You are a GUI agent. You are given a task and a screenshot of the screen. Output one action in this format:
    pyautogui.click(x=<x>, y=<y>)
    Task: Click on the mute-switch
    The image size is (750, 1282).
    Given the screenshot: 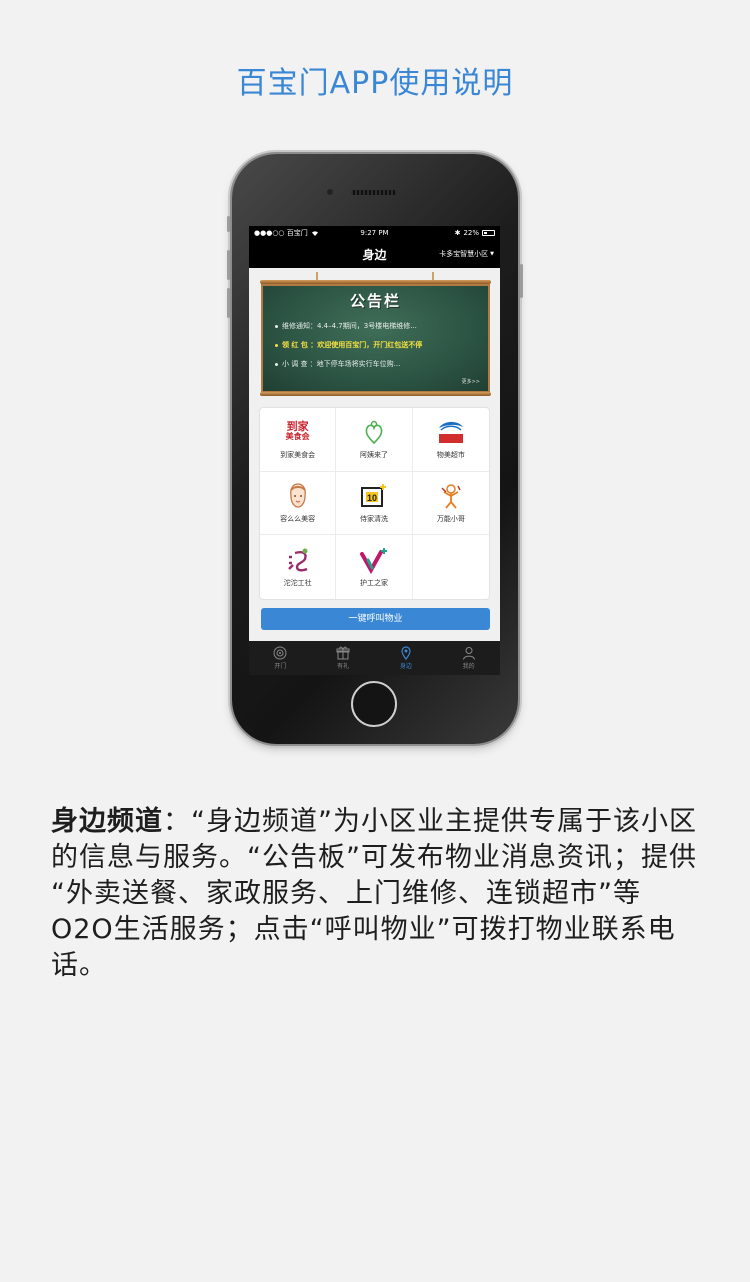 What is the action you would take?
    pyautogui.click(x=228, y=224)
    